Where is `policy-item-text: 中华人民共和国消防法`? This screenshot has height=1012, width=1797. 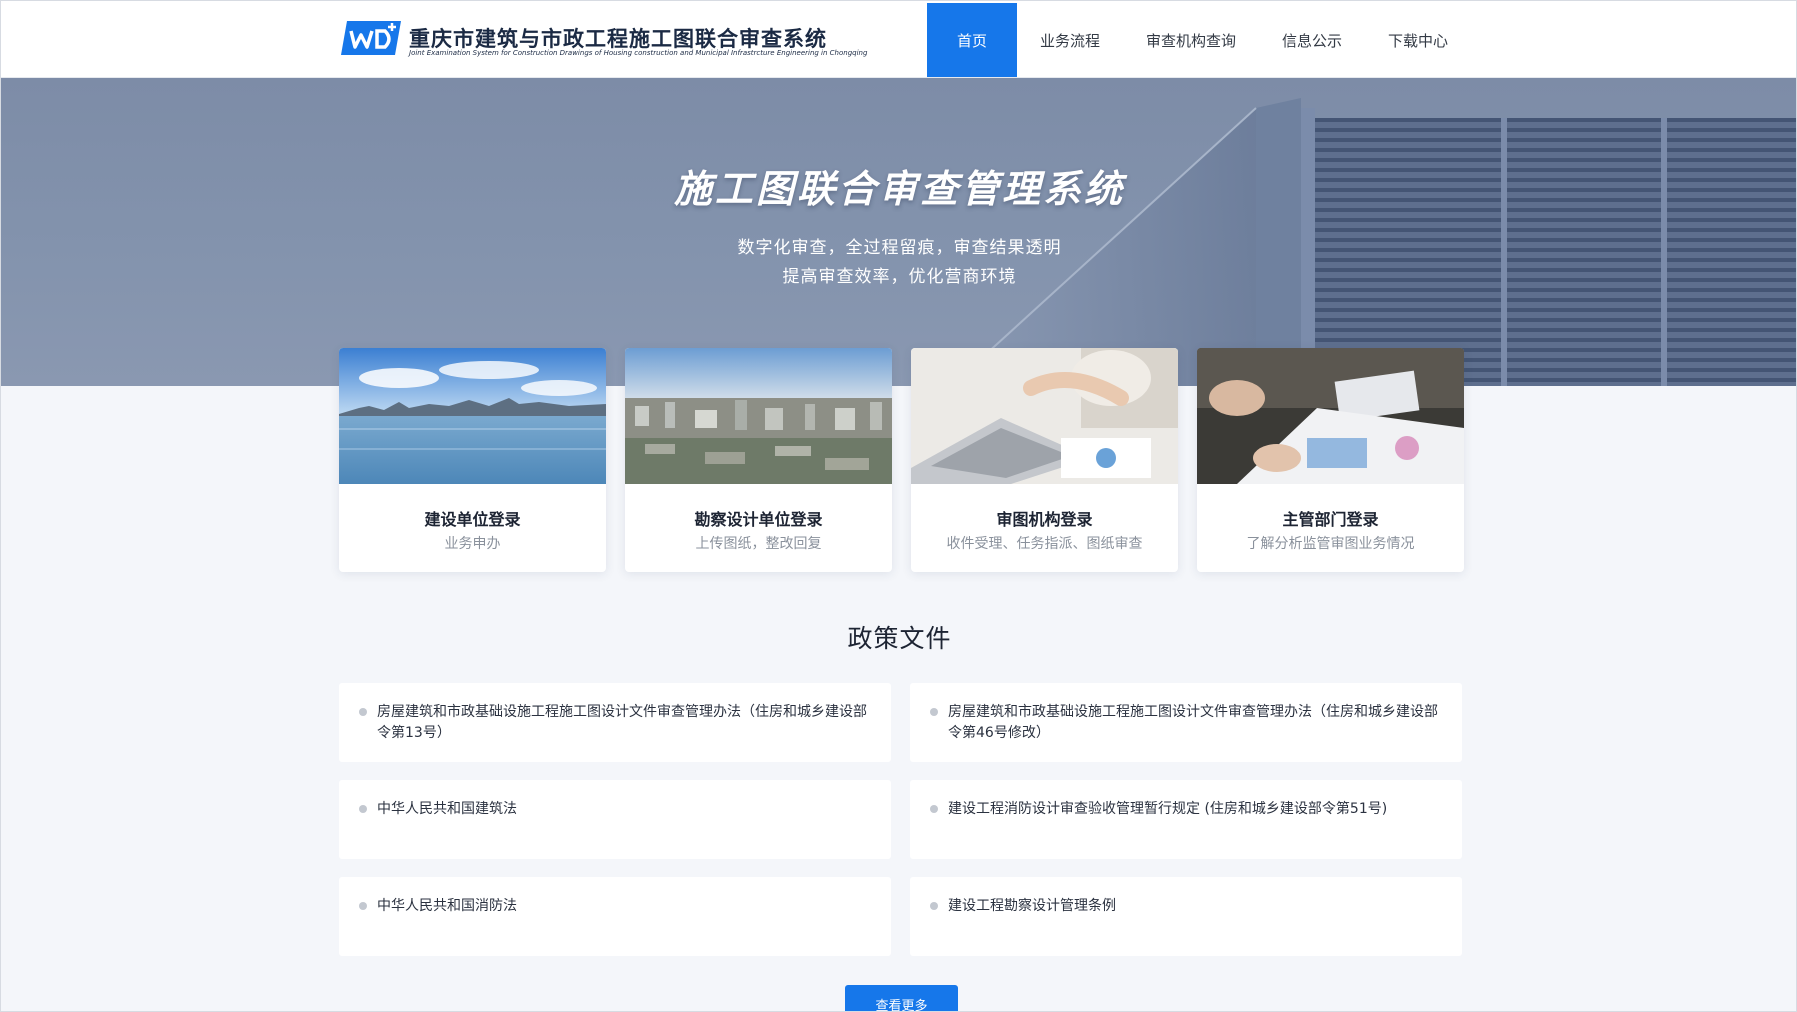 policy-item-text: 中华人民共和国消防法 is located at coordinates (447, 906).